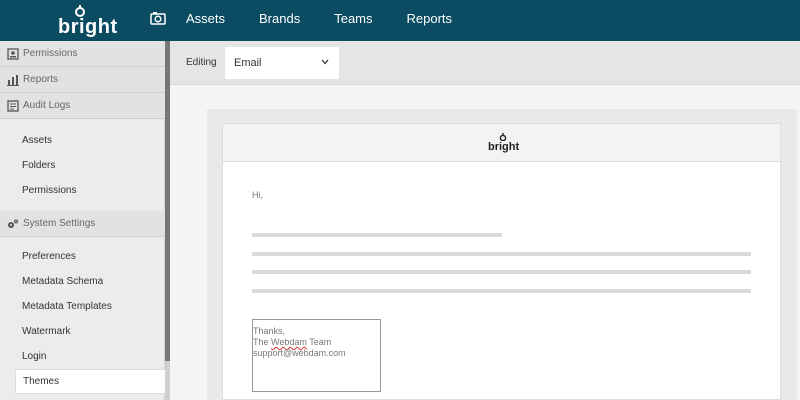  Describe the element at coordinates (279, 20) in the screenshot. I see `nav-brands: Brands` at that location.